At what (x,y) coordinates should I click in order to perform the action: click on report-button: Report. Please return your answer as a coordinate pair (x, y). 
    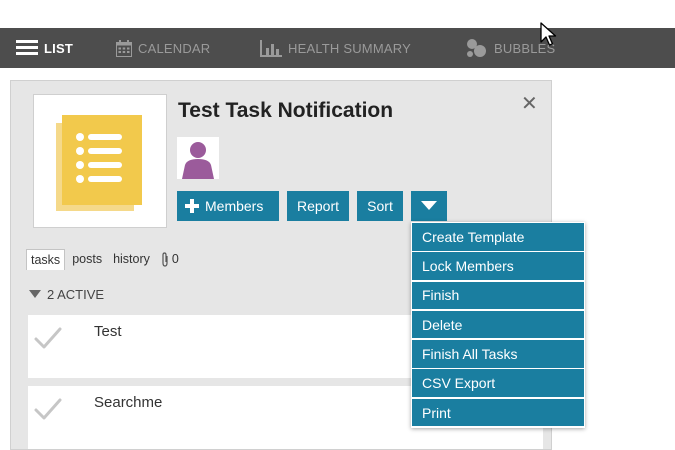
    Looking at the image, I should click on (318, 206).